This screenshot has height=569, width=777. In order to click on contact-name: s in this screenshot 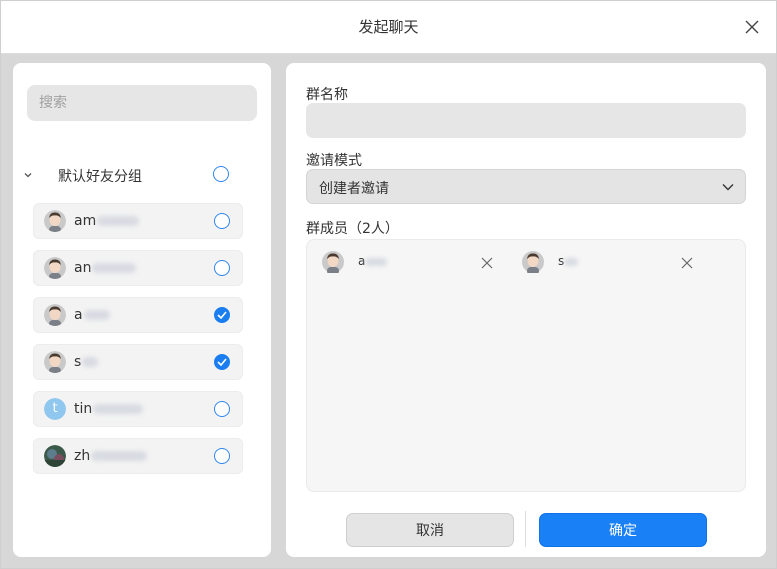, I will do `click(86, 362)`.